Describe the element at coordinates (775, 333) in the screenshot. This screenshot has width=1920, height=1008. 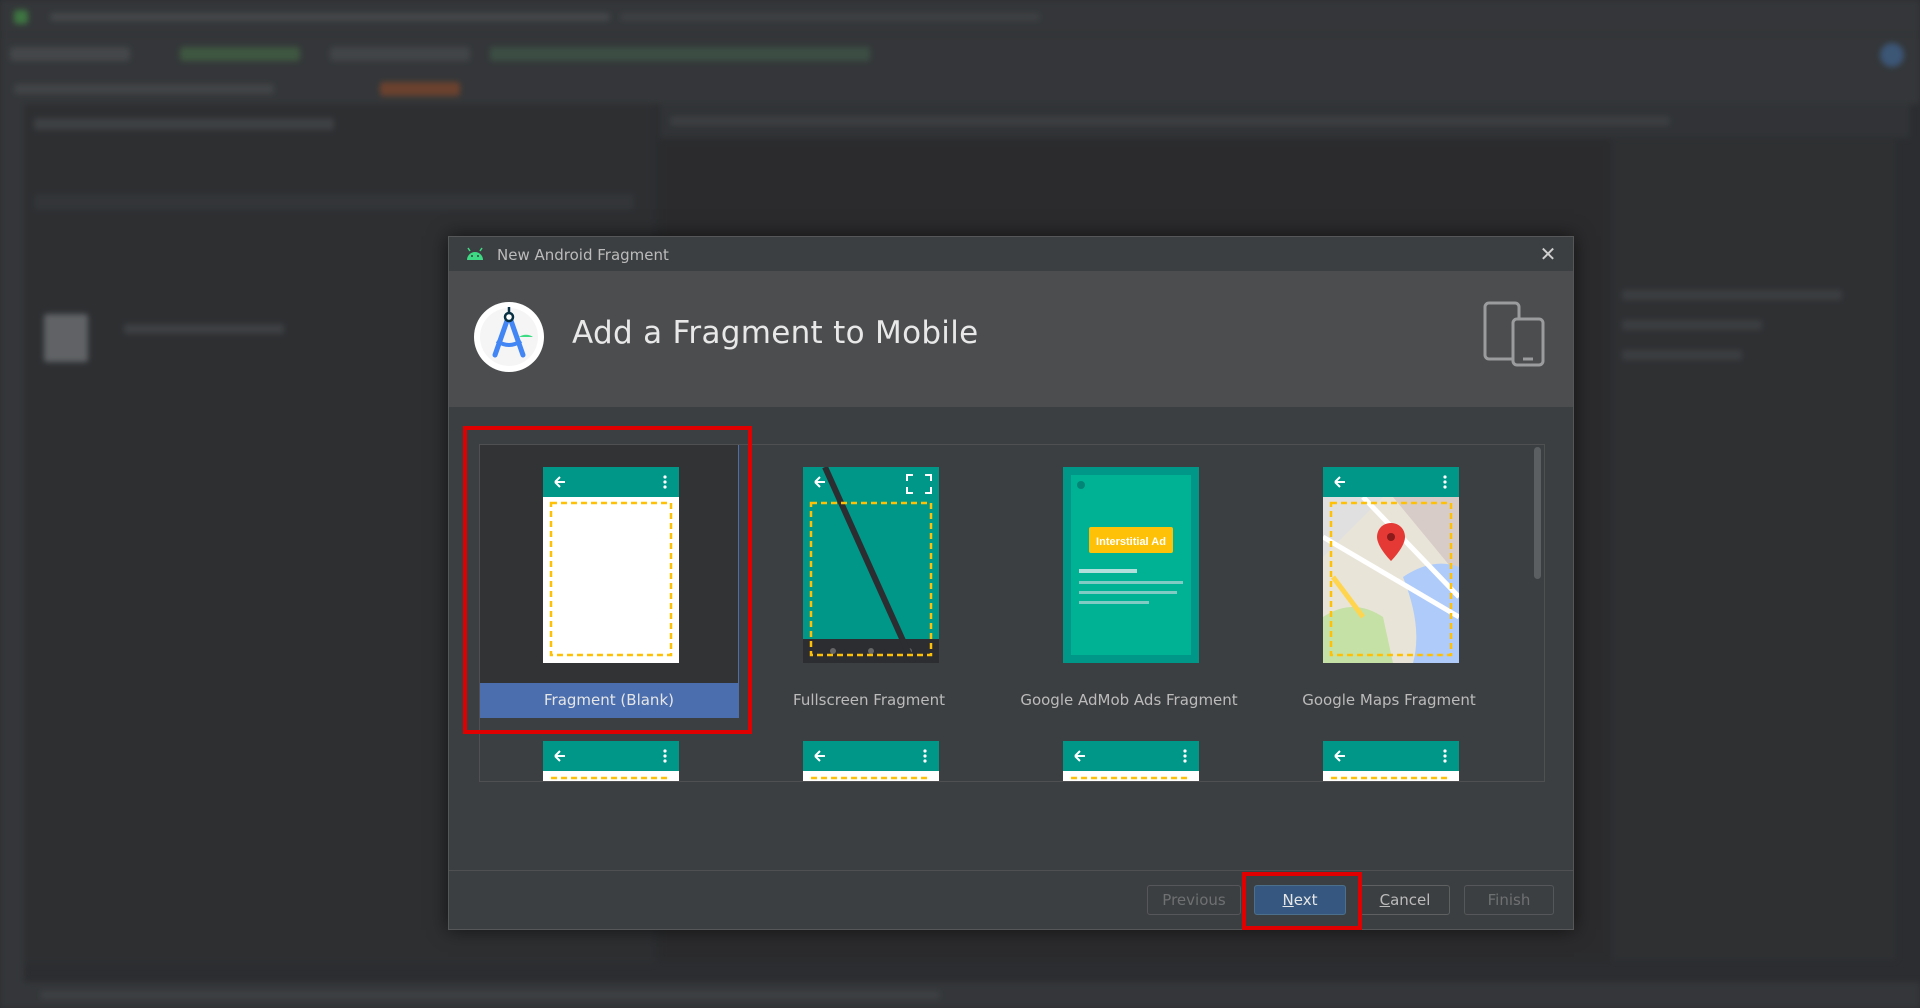
I see `header-title: Add a Fragment to Mobile` at that location.